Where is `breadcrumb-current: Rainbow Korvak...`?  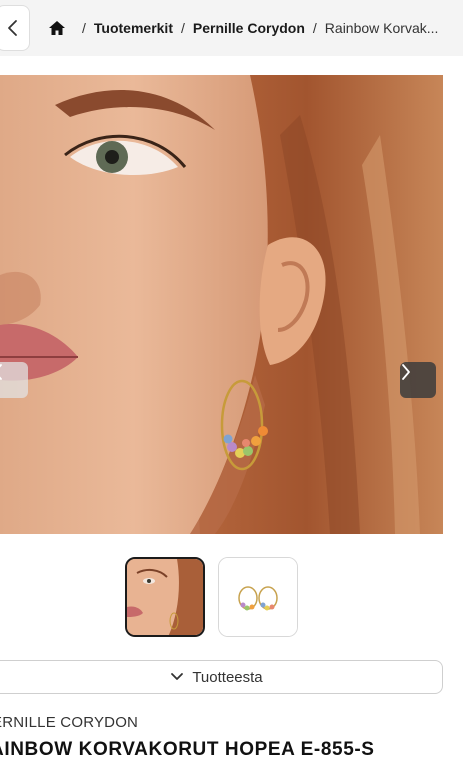
breadcrumb-current: Rainbow Korvak... is located at coordinates (381, 28).